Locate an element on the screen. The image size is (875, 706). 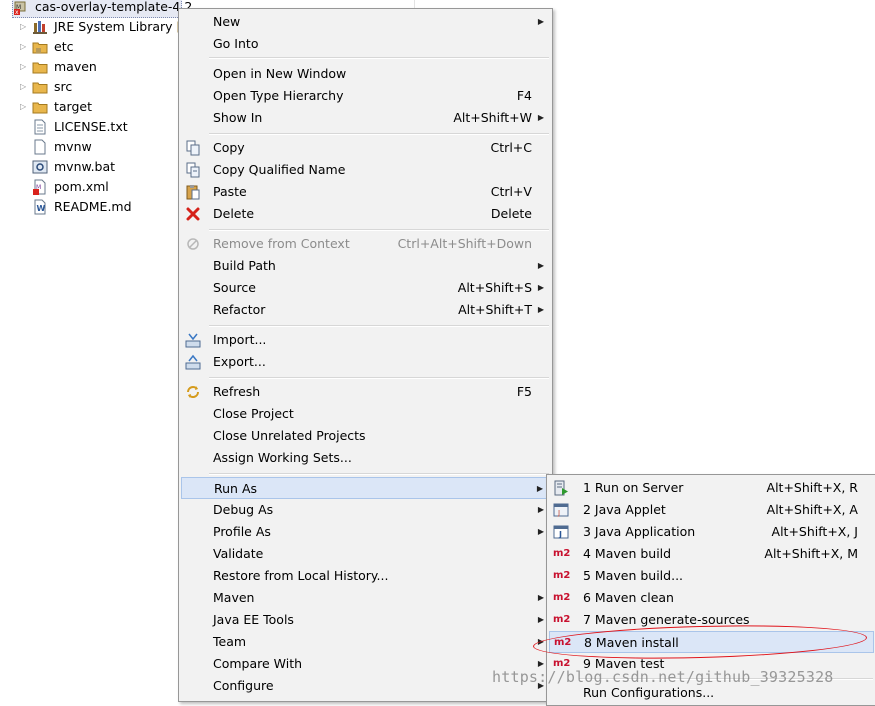
menu-item-close-project: Close Project is located at coordinates (365, 414).